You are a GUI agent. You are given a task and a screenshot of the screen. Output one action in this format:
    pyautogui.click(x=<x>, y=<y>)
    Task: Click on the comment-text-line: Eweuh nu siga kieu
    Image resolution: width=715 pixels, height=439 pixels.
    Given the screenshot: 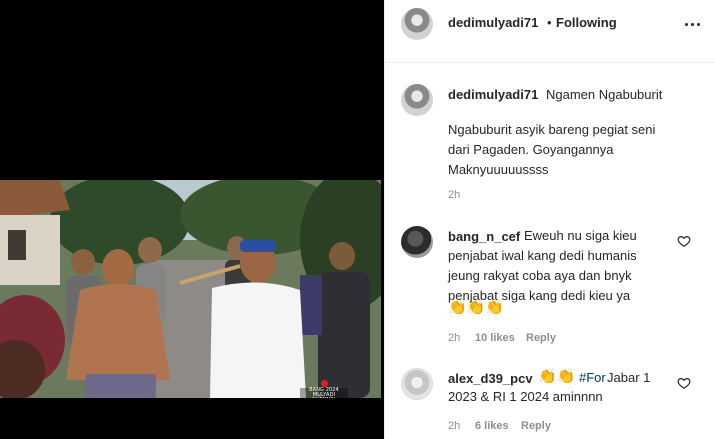 What is the action you would take?
    pyautogui.click(x=580, y=235)
    